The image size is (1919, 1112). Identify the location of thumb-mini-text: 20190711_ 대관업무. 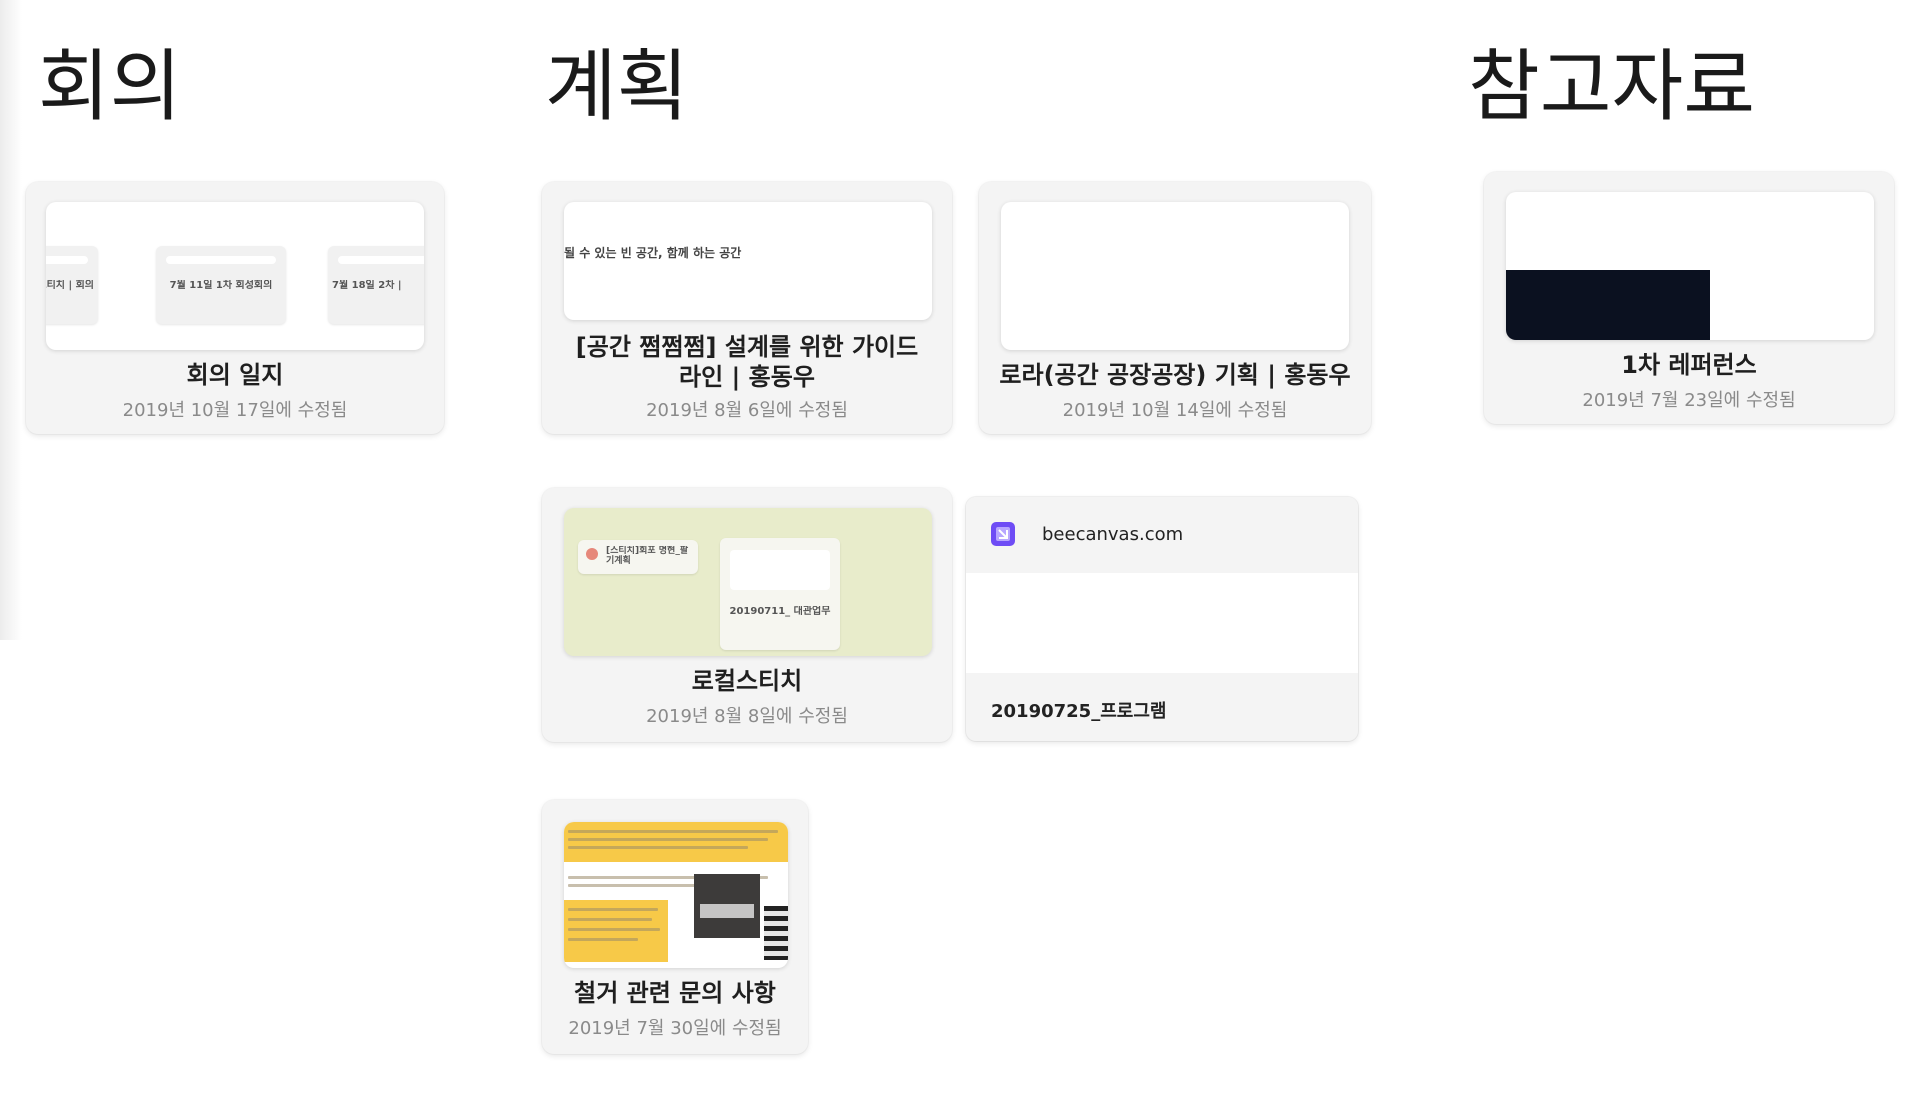
(780, 611).